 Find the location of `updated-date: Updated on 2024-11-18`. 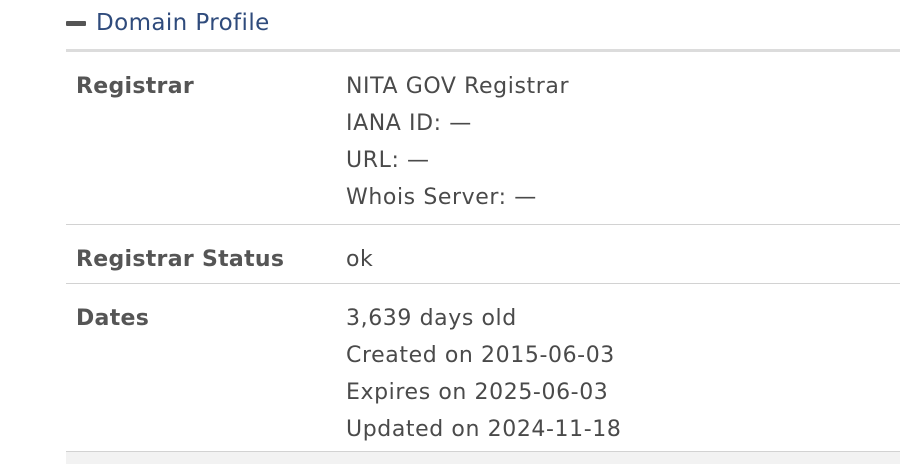

updated-date: Updated on 2024-11-18 is located at coordinates (484, 429).